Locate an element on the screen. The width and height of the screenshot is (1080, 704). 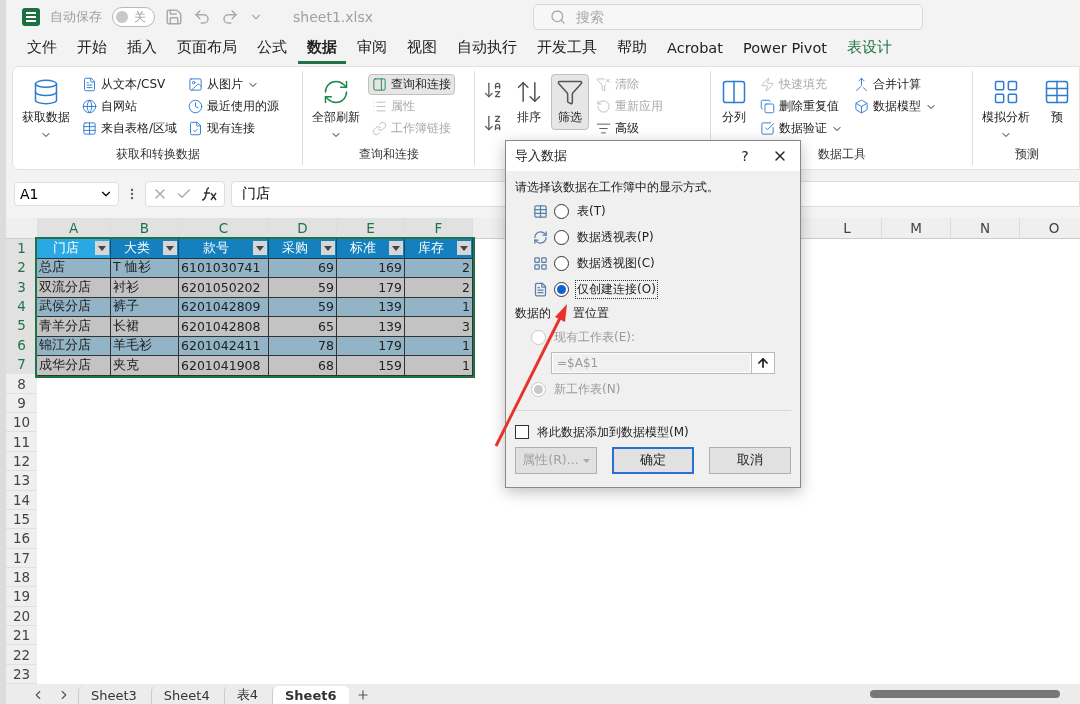
table-cell: 总店 is located at coordinates (74, 268).